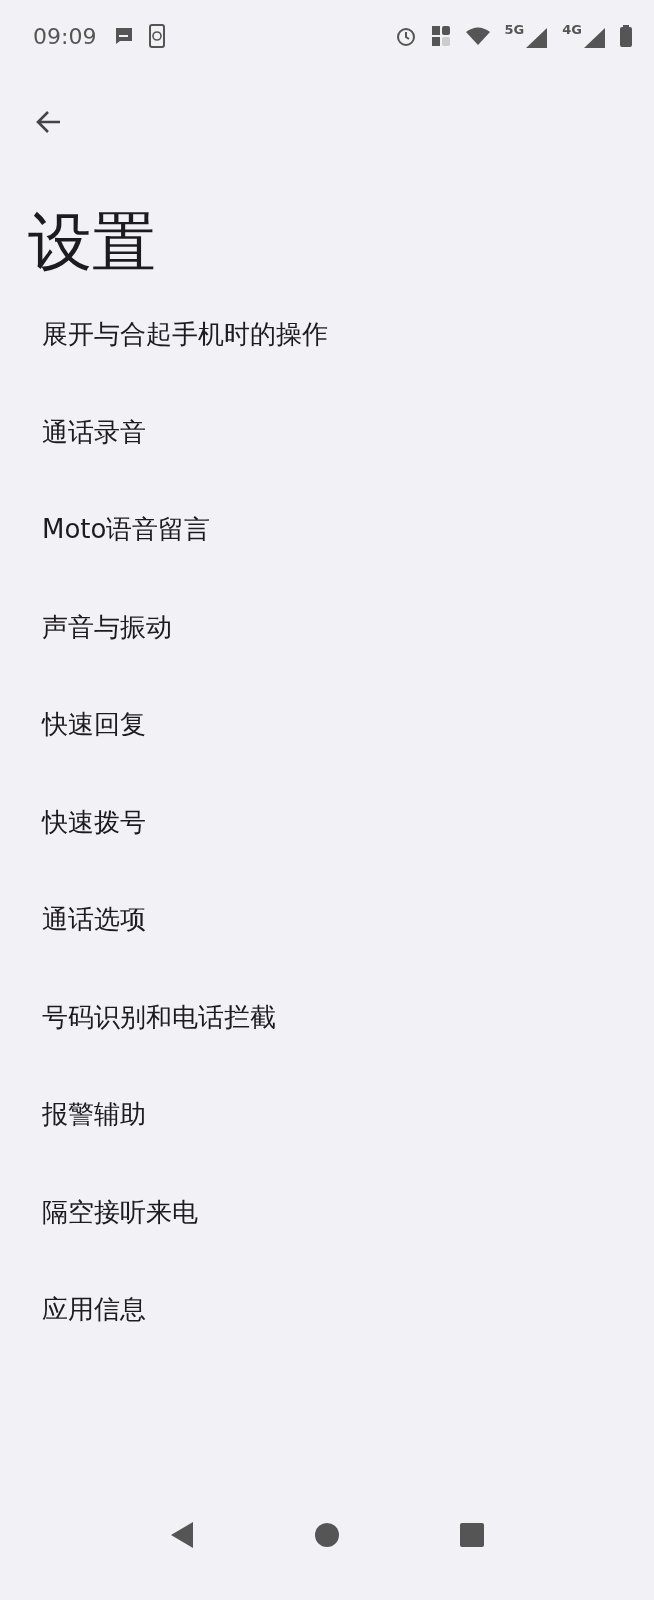  What do you see at coordinates (124, 36) in the screenshot?
I see `message-icon` at bounding box center [124, 36].